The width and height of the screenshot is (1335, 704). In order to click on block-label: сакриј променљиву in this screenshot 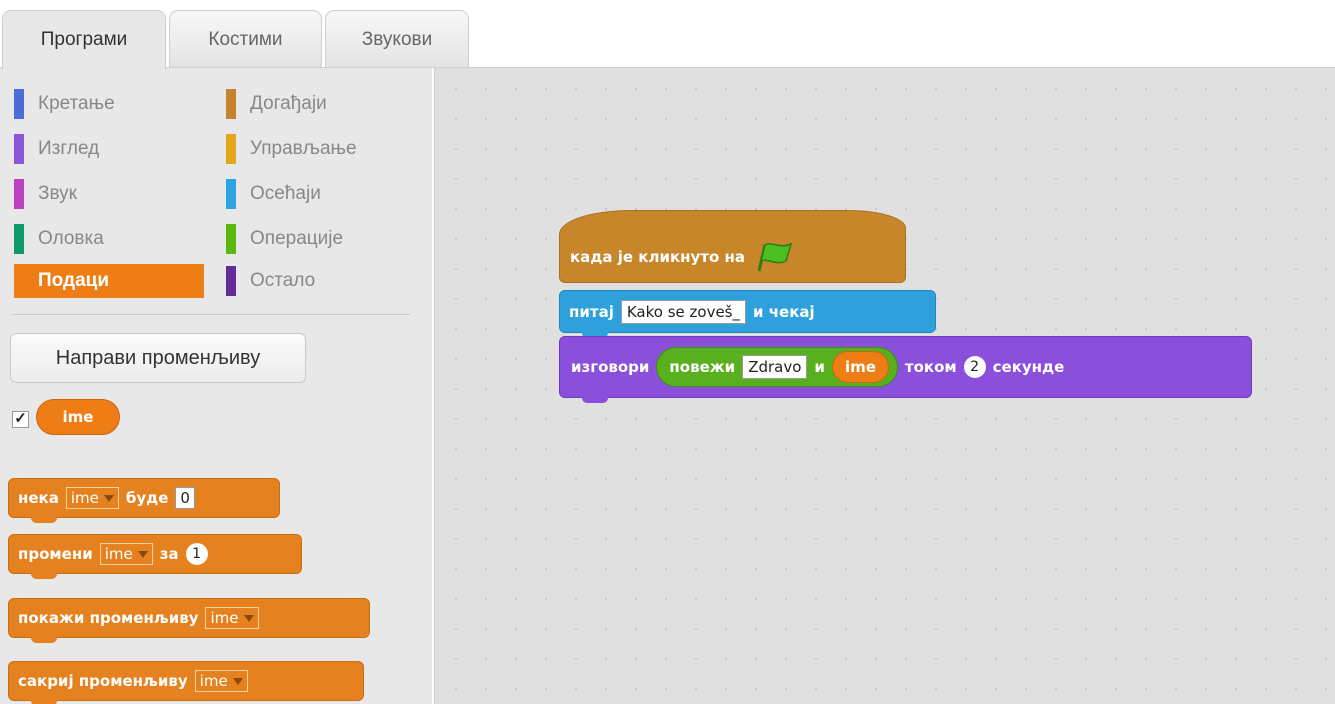, I will do `click(103, 681)`.